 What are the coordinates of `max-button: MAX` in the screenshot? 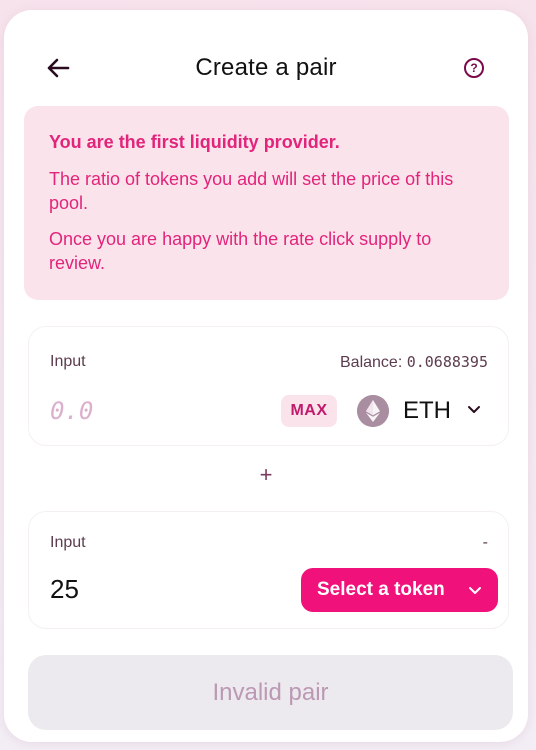 It's located at (309, 411).